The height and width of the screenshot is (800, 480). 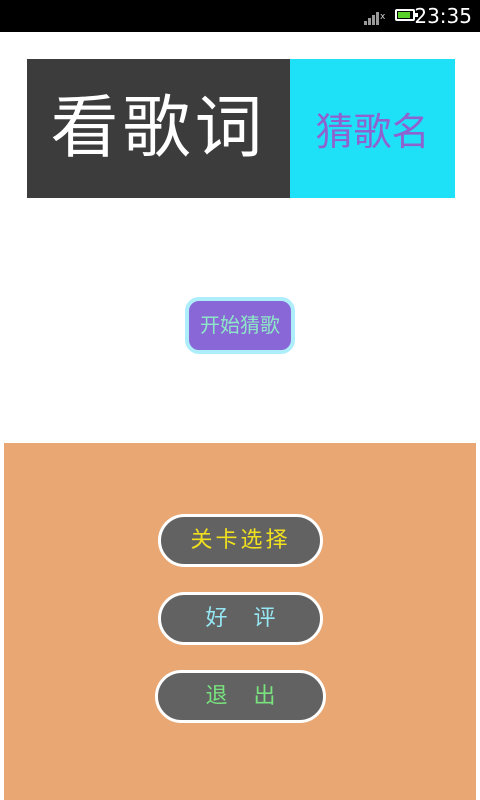 I want to click on title-main-panel: 看歌词, so click(x=158, y=128).